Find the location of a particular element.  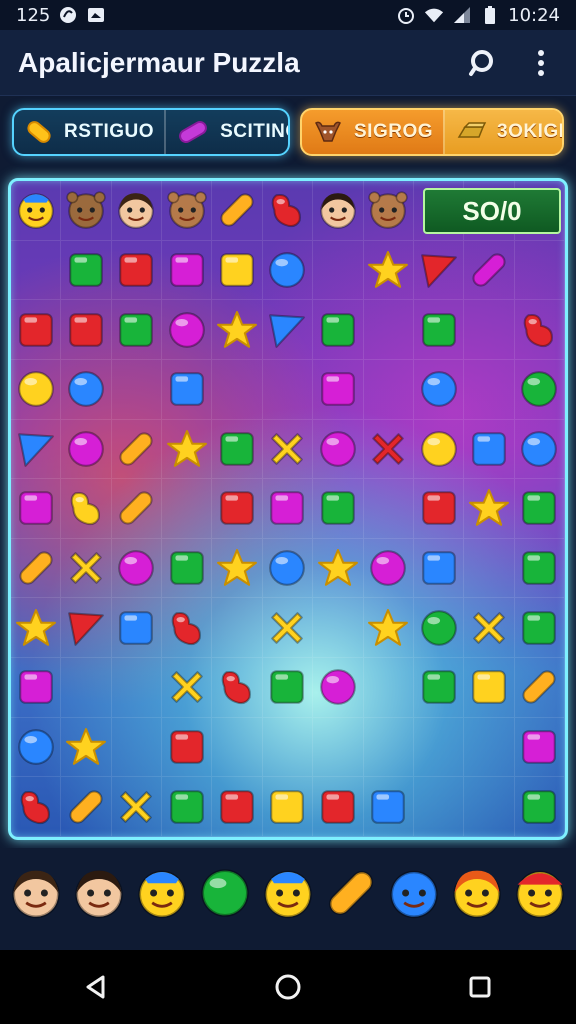

resource-item-1: RSTIGUO is located at coordinates (89, 132).